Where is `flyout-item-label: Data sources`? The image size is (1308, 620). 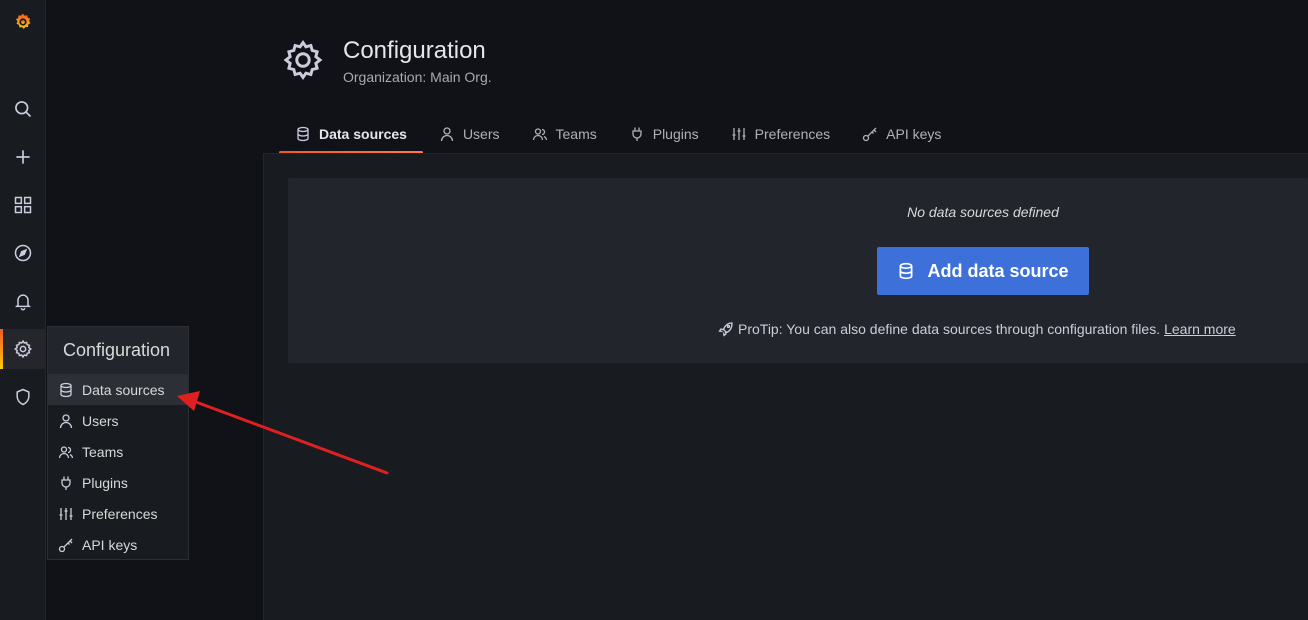 flyout-item-label: Data sources is located at coordinates (123, 389).